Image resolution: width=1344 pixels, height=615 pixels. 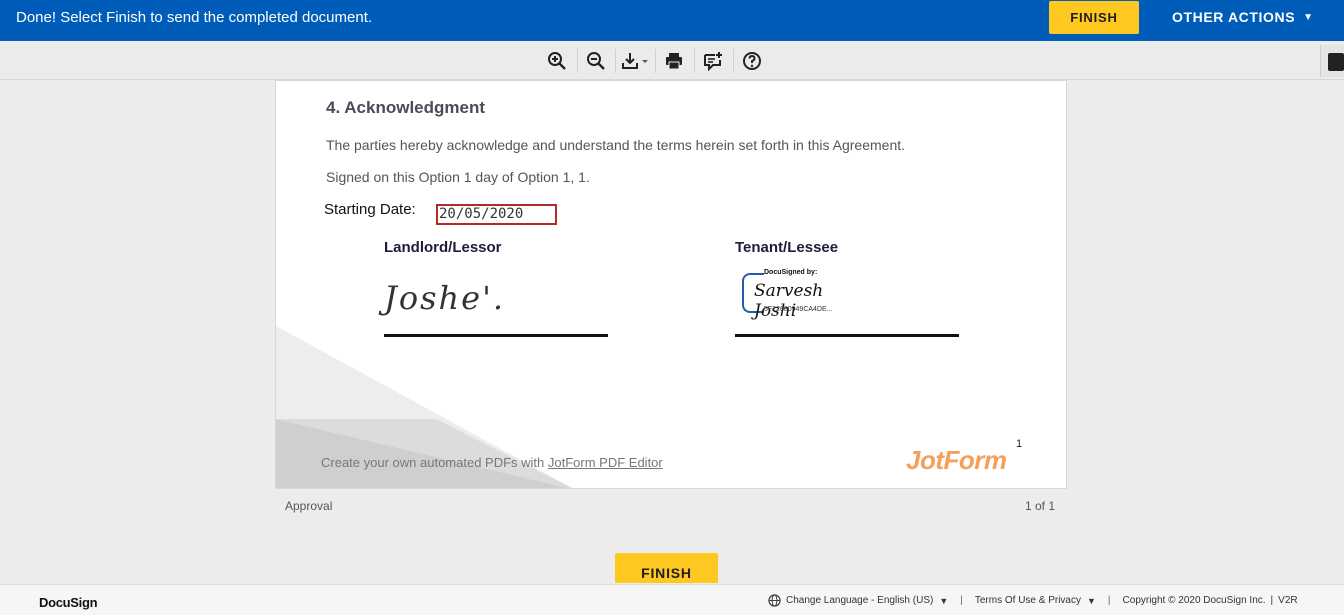 I want to click on zoom-out-icon, so click(x=596, y=61).